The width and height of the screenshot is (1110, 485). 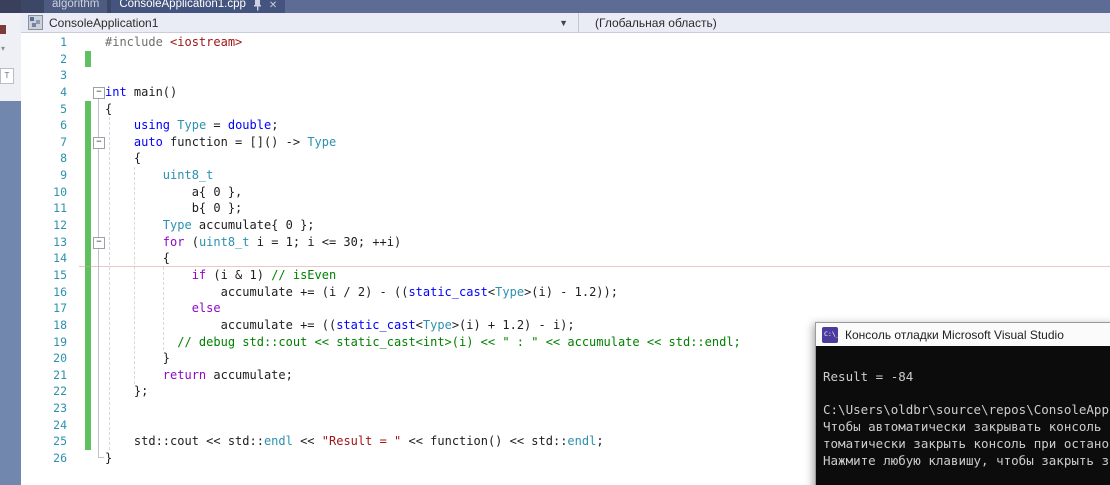 What do you see at coordinates (60, 191) in the screenshot?
I see `line-number: 10` at bounding box center [60, 191].